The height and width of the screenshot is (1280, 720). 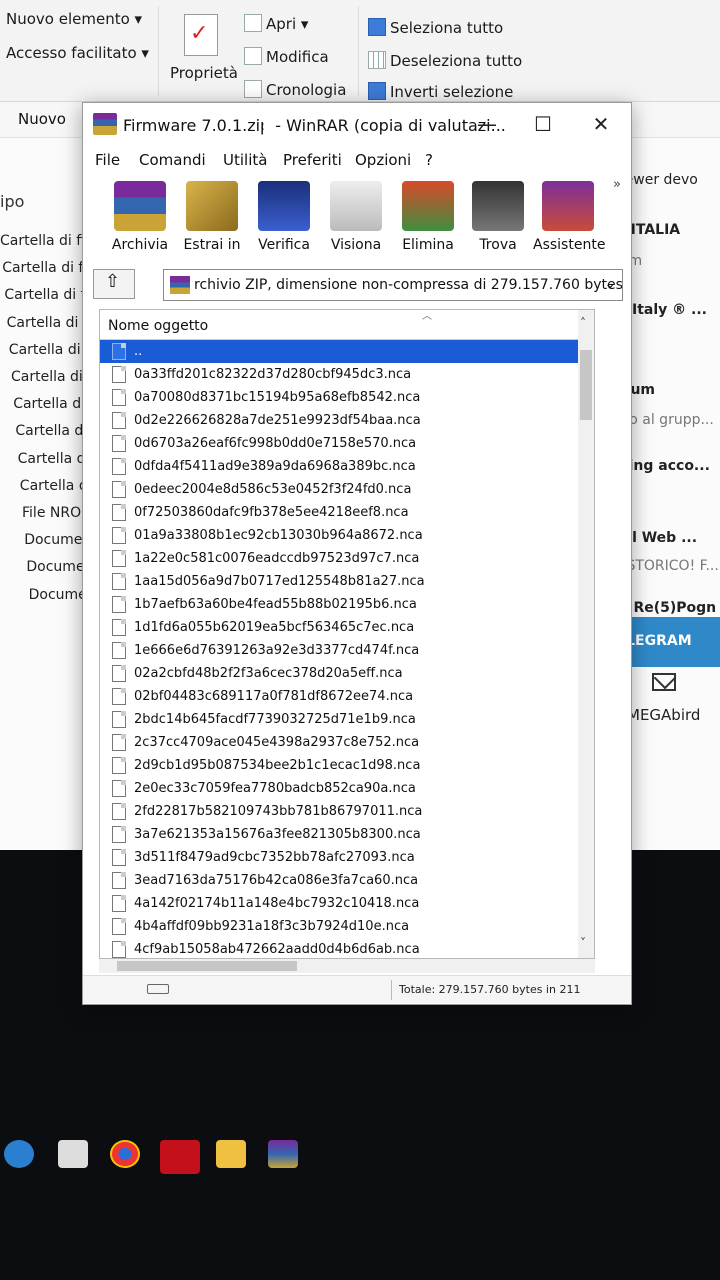 What do you see at coordinates (435, 27) in the screenshot?
I see `seleziona-tutto-button: Seleziona tutto` at bounding box center [435, 27].